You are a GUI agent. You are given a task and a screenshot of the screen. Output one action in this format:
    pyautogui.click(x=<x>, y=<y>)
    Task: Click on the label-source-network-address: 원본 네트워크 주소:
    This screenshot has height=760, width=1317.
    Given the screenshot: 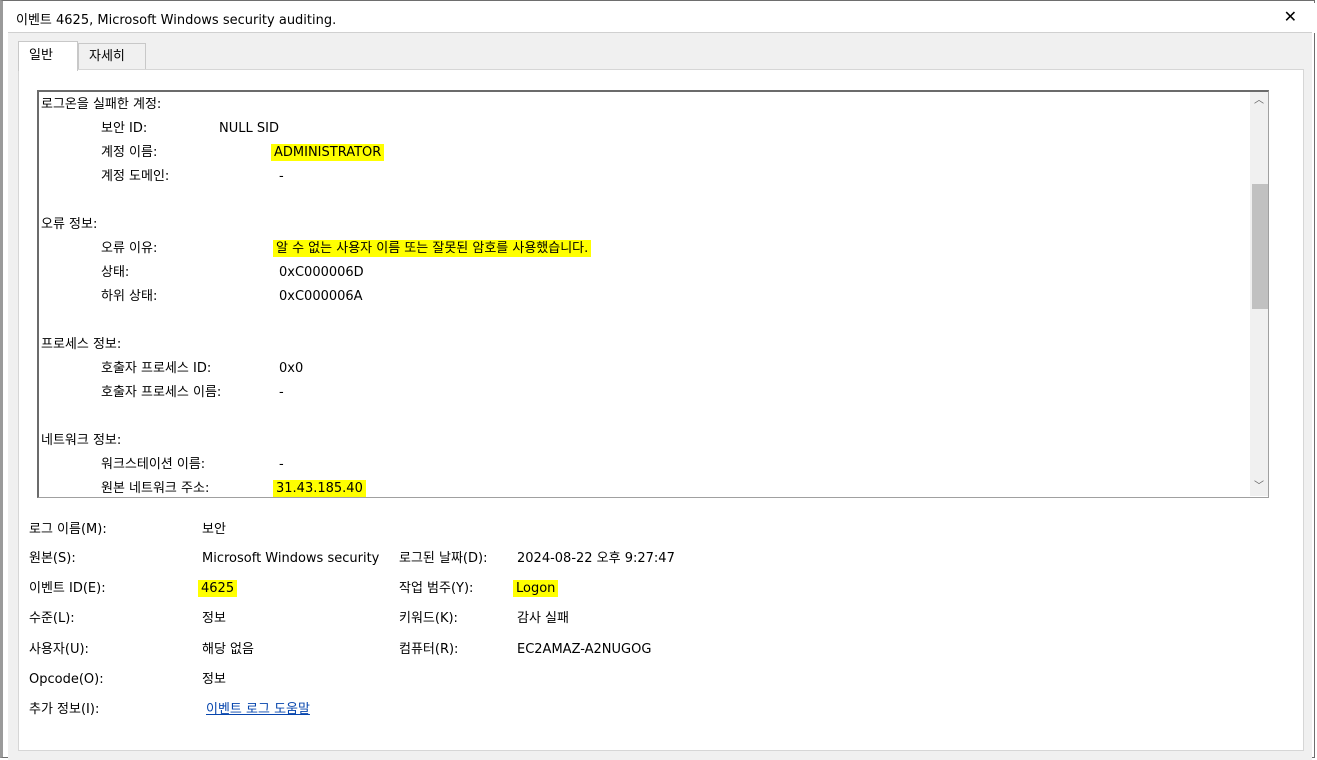 What is the action you would take?
    pyautogui.click(x=155, y=488)
    